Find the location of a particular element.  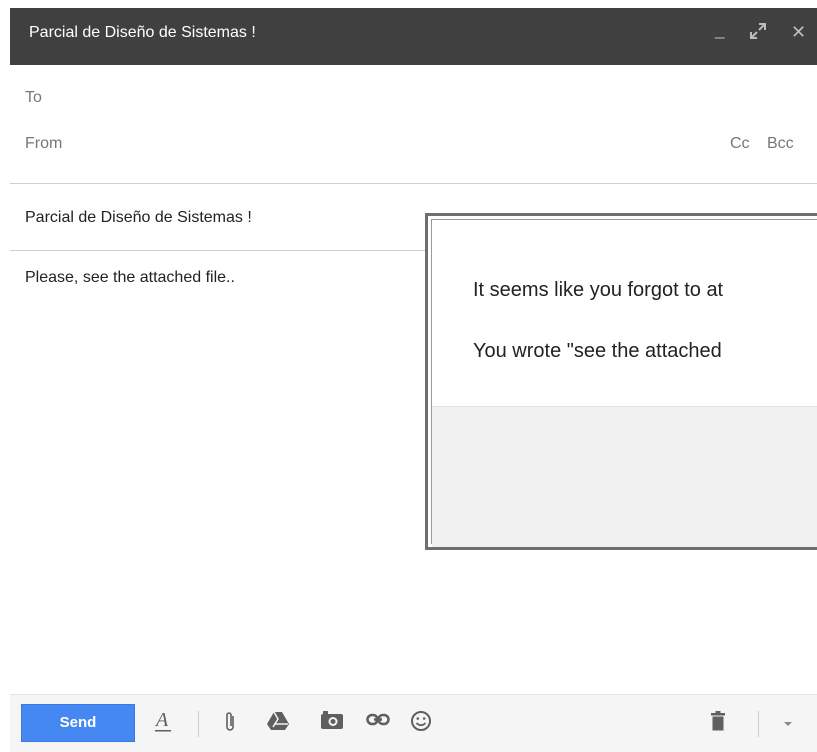

compose-titlebar: Parcial de Diseño de Sistemas ! _ ✕ is located at coordinates (413, 36).